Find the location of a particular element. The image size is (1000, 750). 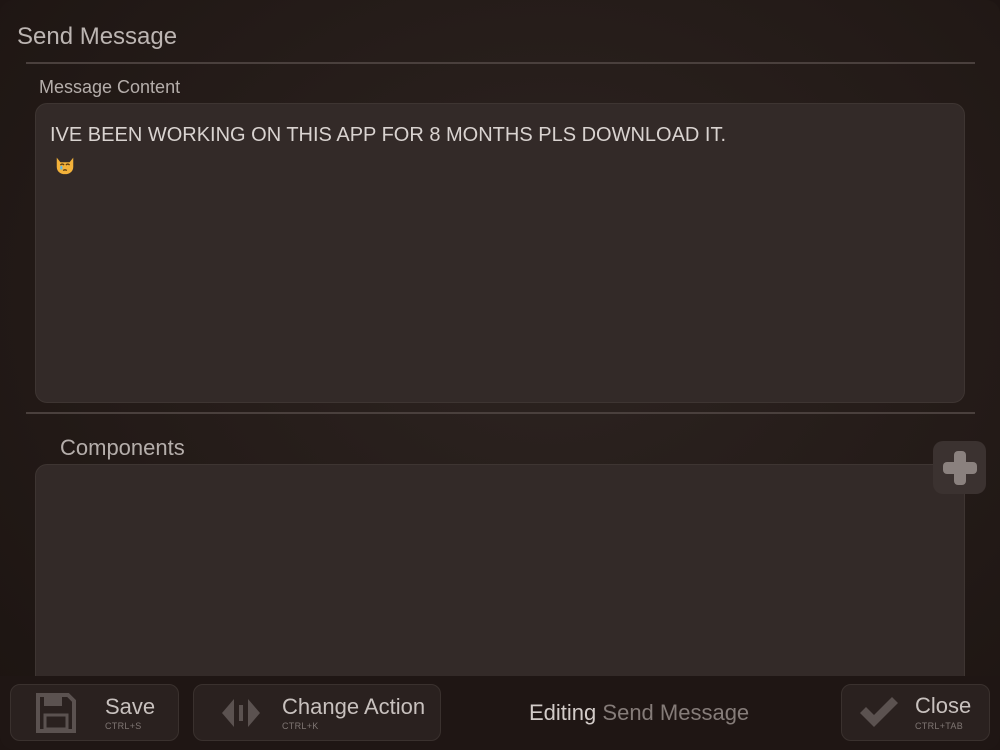

save-button: Save CTRL+S is located at coordinates (94, 712).